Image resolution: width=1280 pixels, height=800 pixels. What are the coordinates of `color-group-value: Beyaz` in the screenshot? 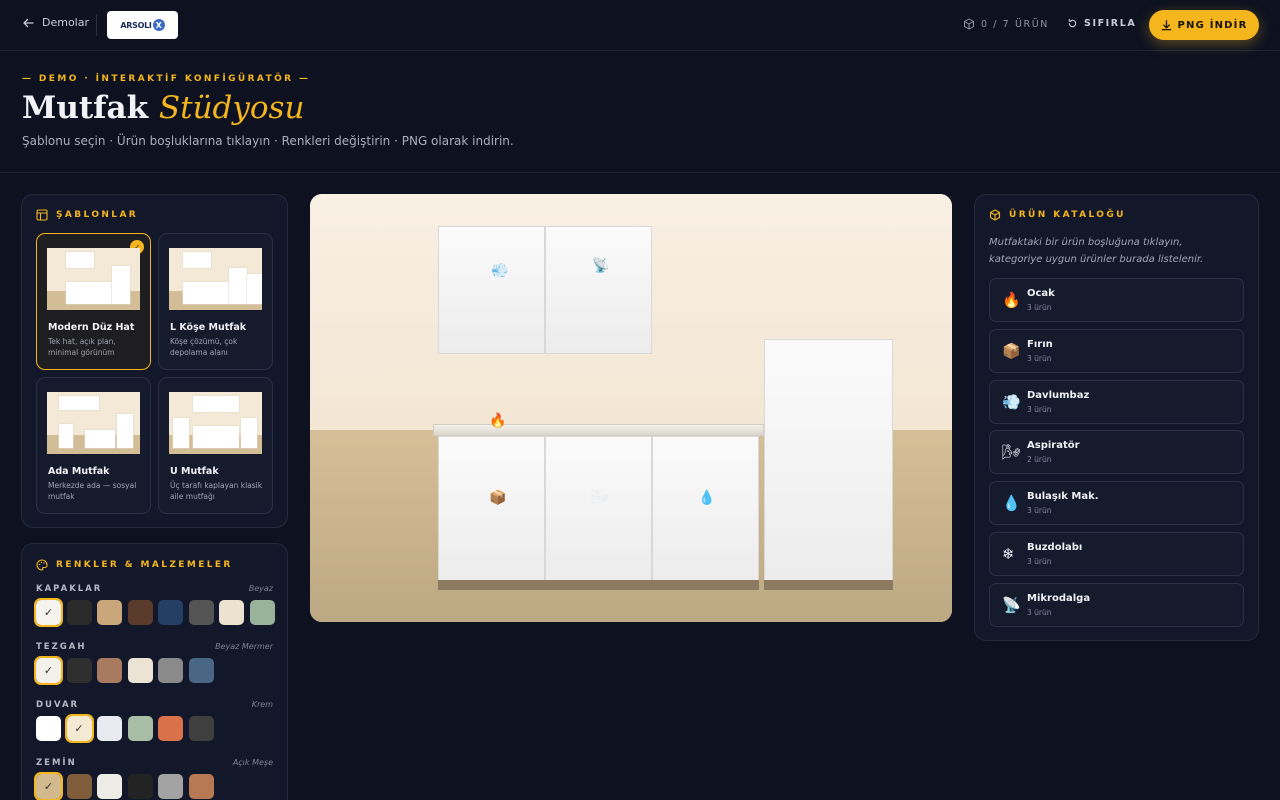 It's located at (260, 588).